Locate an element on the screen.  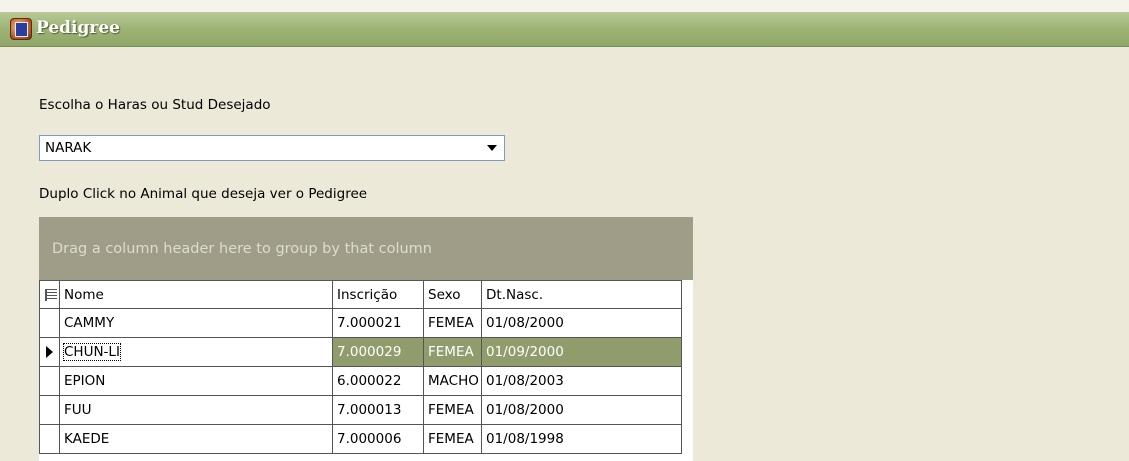
table-row: CAMMY 7.000021 FEMEA 01/08/2000 is located at coordinates (360, 323).